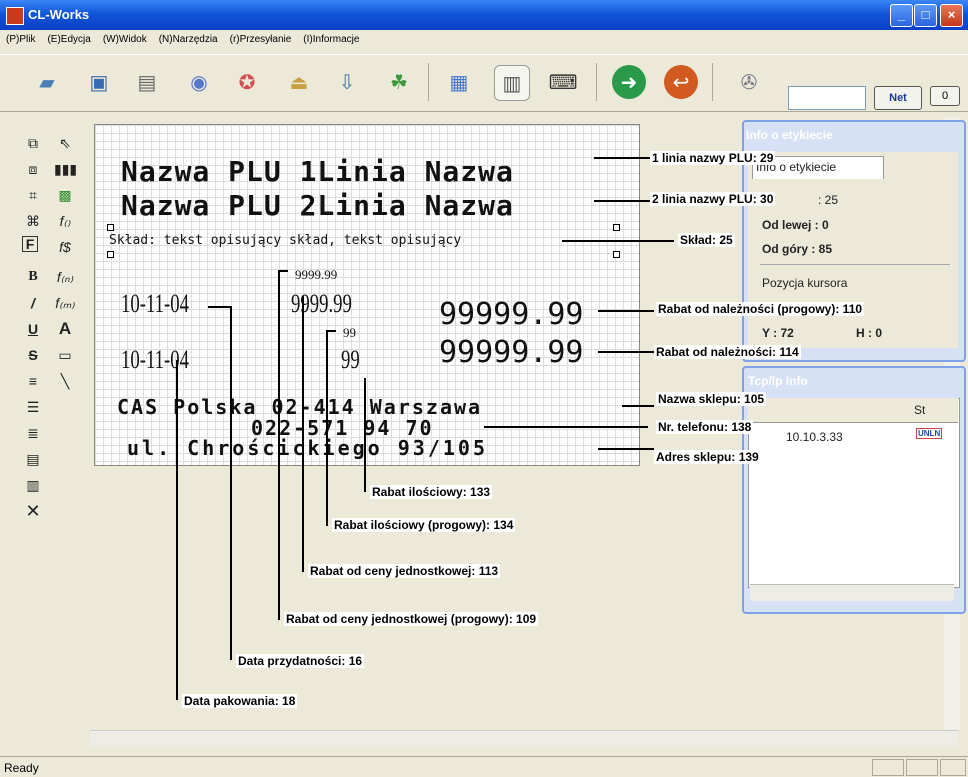 The width and height of the screenshot is (968, 777). Describe the element at coordinates (47, 82) in the screenshot. I see `open-folder-icon: ▰` at that location.